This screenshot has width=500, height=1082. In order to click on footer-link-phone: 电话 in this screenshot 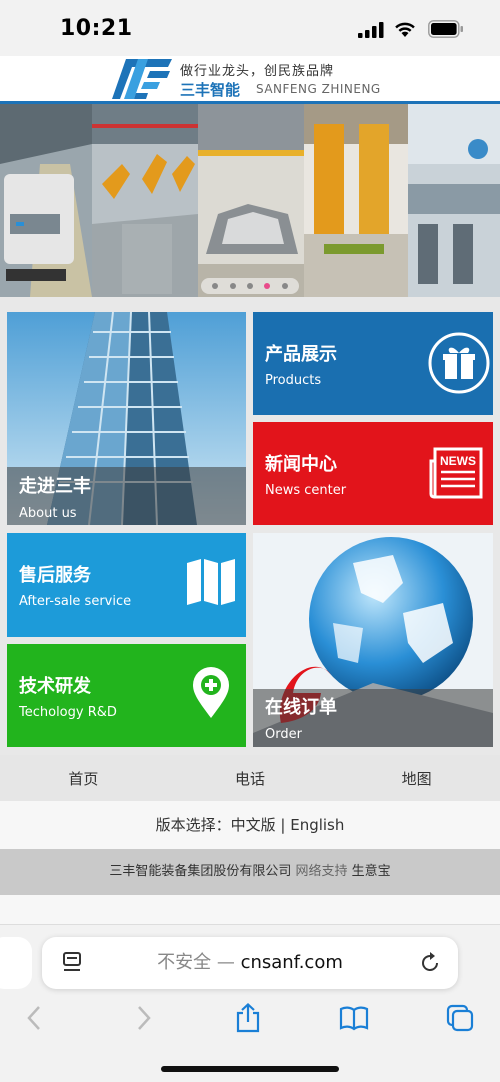, I will do `click(250, 778)`.